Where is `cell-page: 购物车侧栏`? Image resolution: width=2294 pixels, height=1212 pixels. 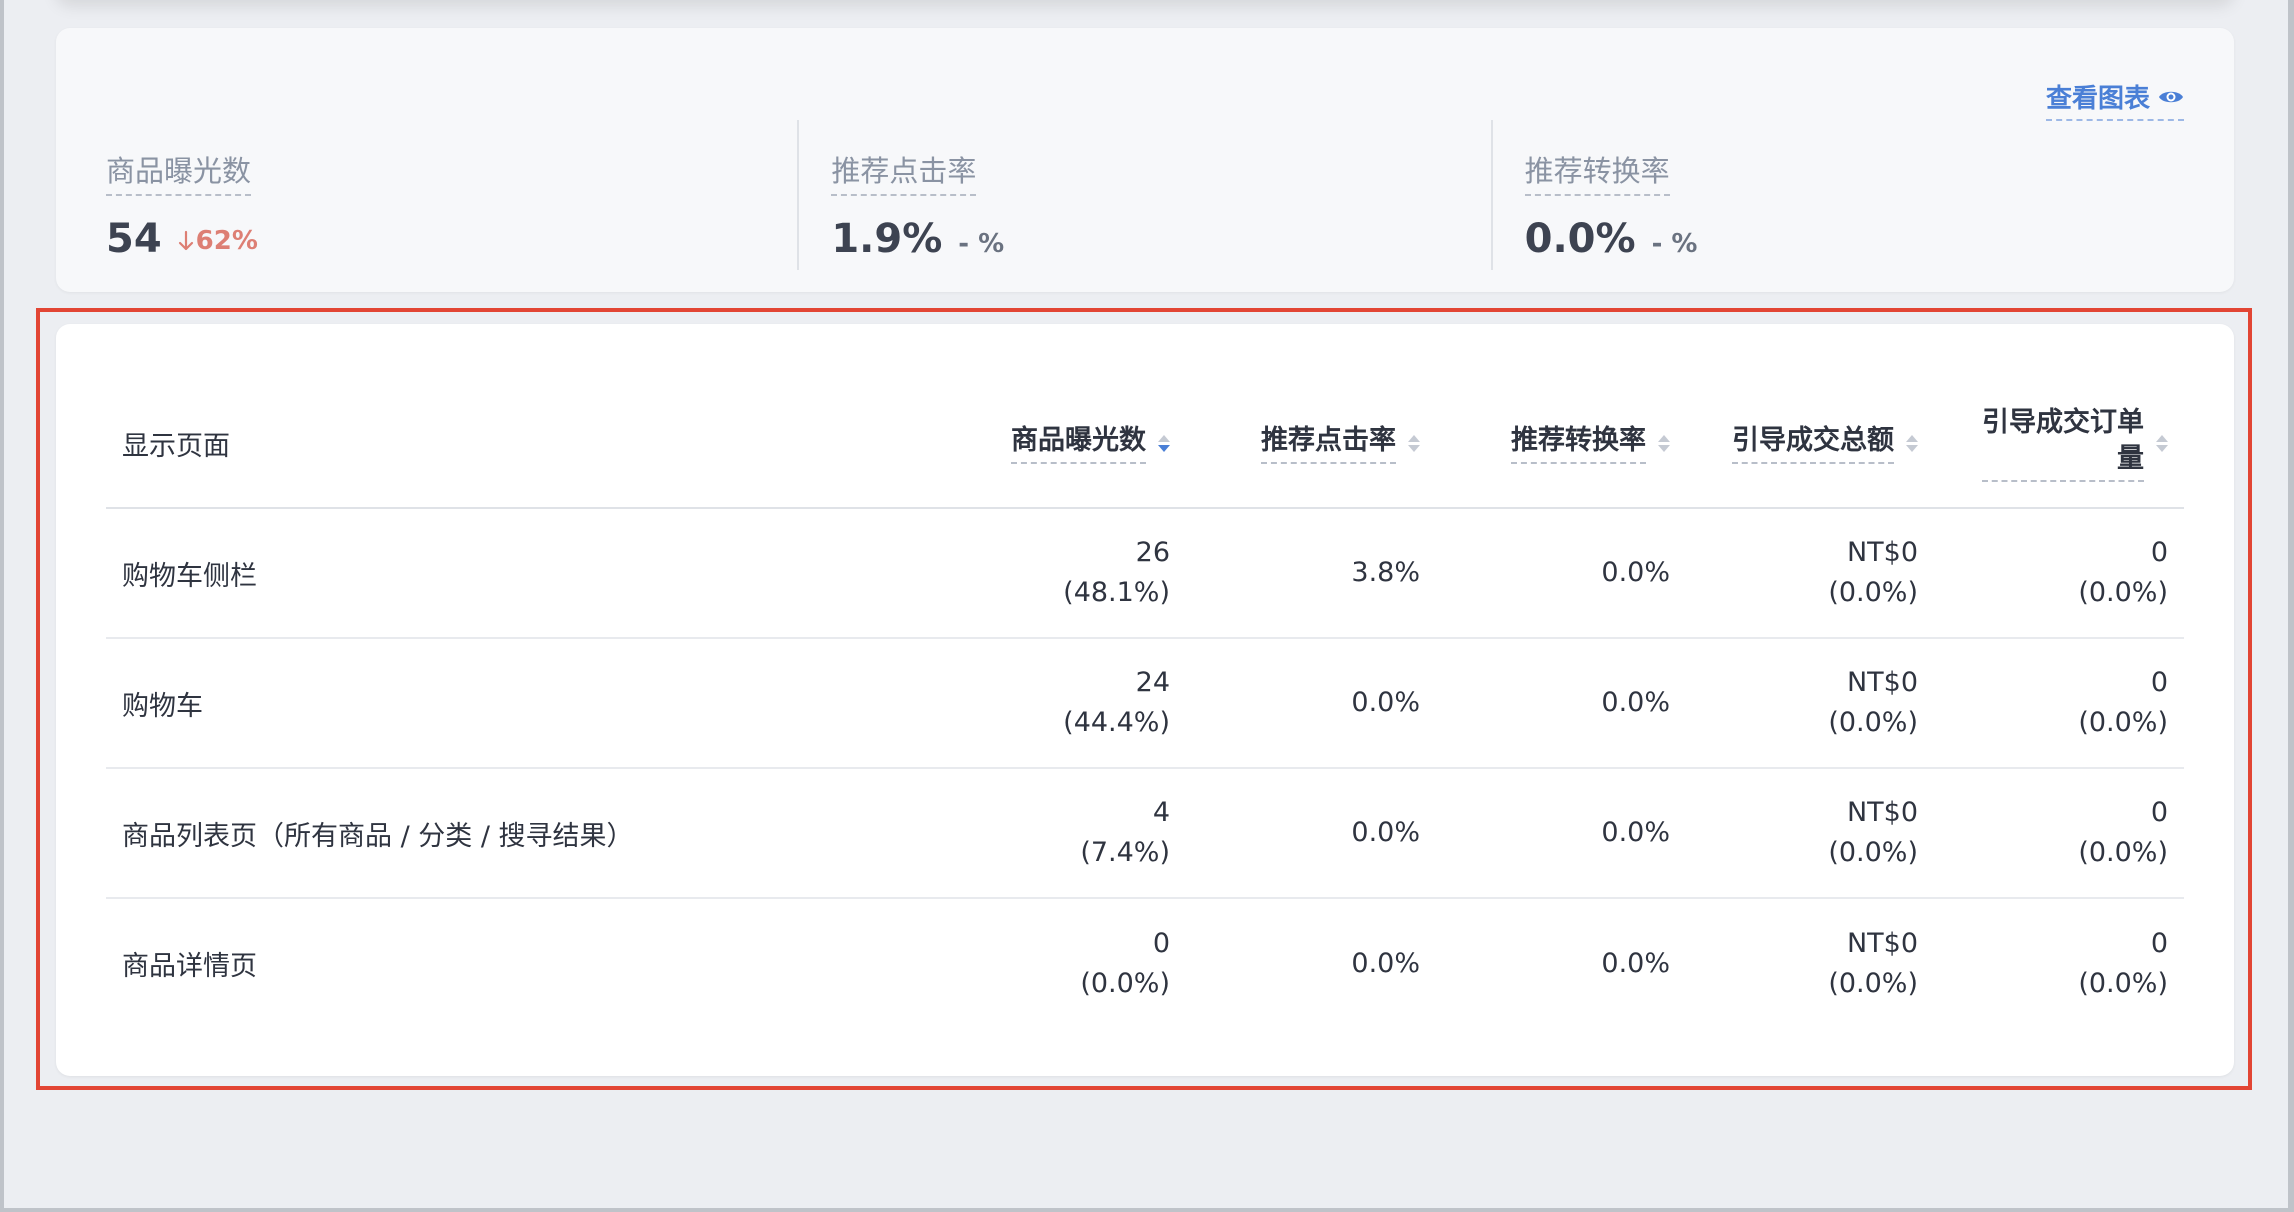 cell-page: 购物车侧栏 is located at coordinates (189, 576).